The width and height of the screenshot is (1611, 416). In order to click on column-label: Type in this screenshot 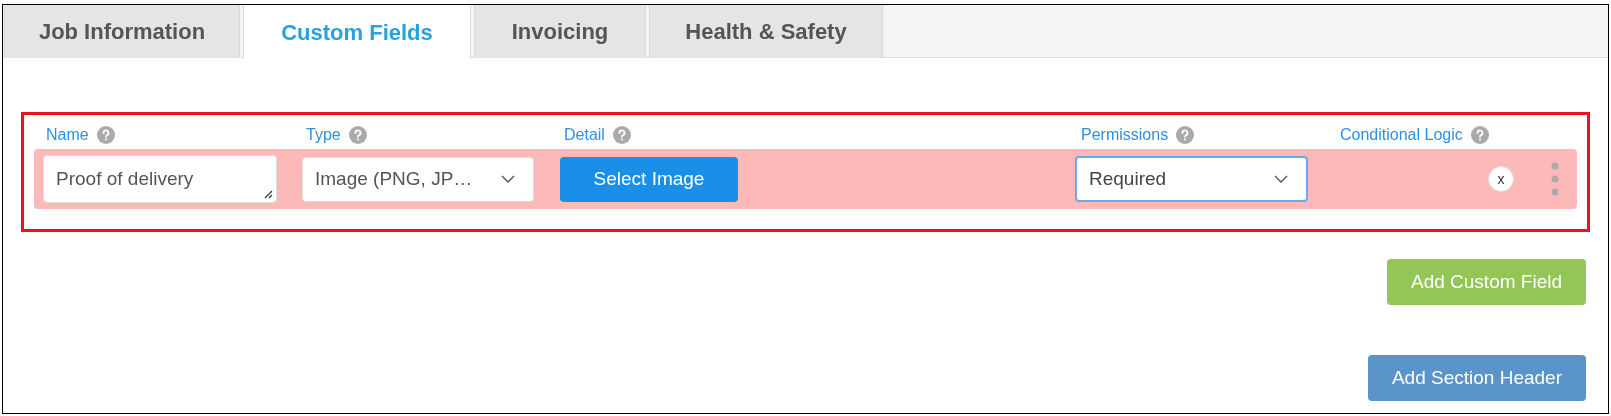, I will do `click(323, 135)`.